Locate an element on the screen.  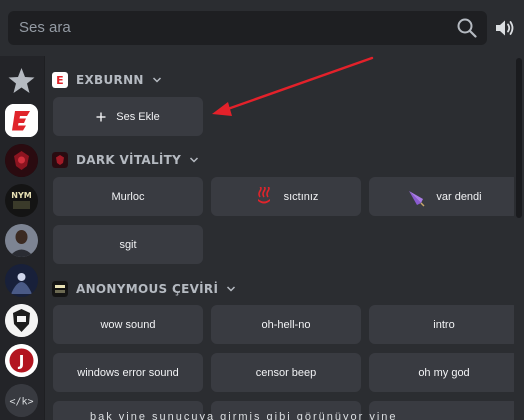
code-icon: </k> is located at coordinates (21, 400).